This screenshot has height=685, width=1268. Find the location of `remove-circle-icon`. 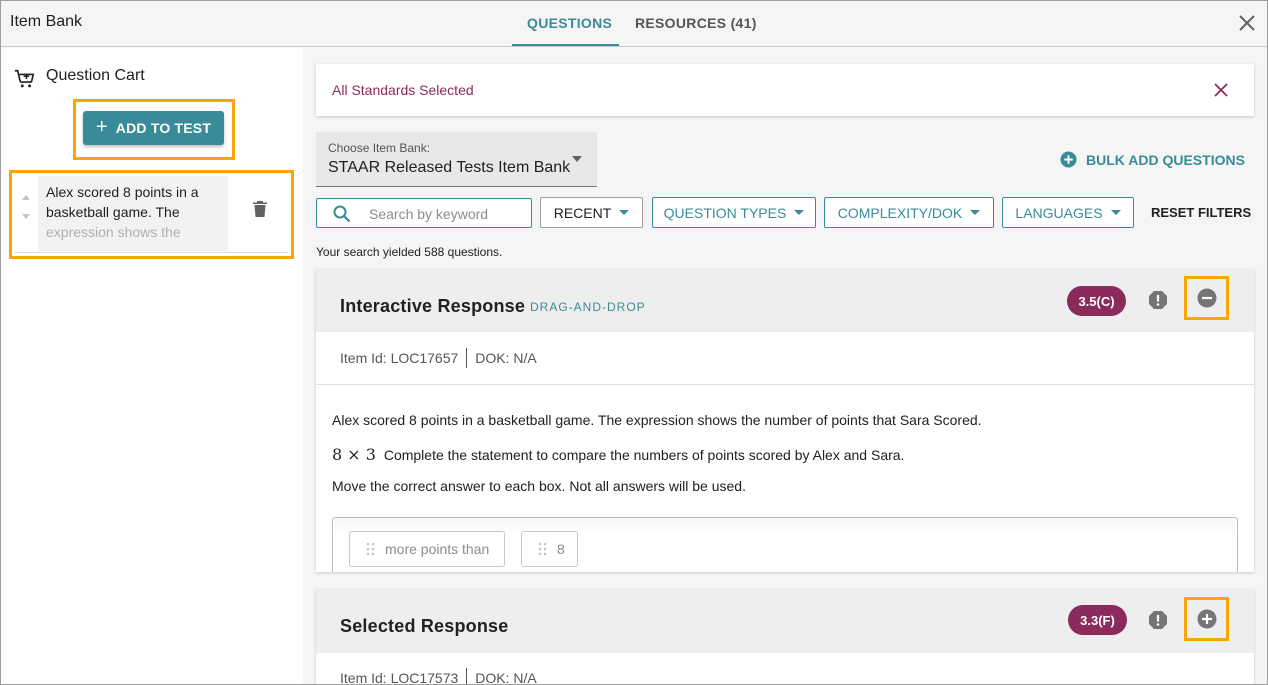

remove-circle-icon is located at coordinates (1207, 298).